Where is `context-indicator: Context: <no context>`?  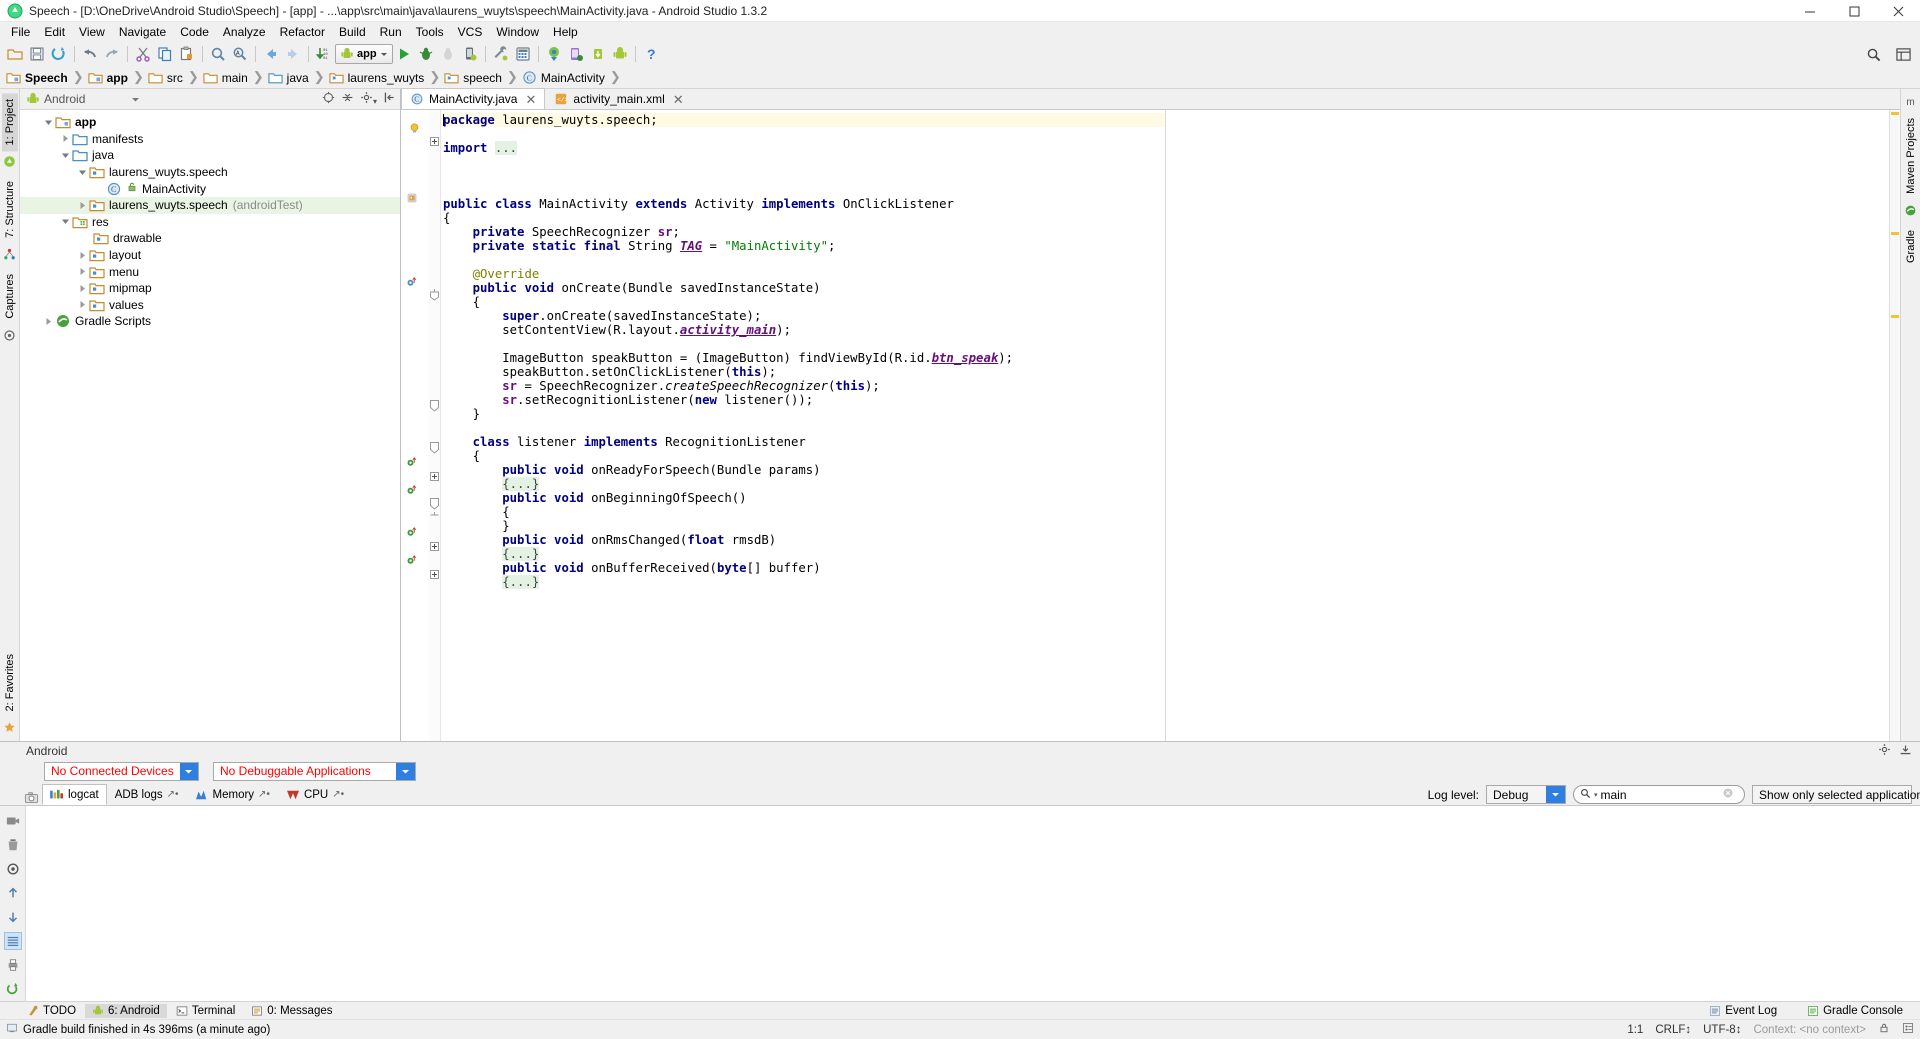 context-indicator: Context: <no context> is located at coordinates (1809, 1030).